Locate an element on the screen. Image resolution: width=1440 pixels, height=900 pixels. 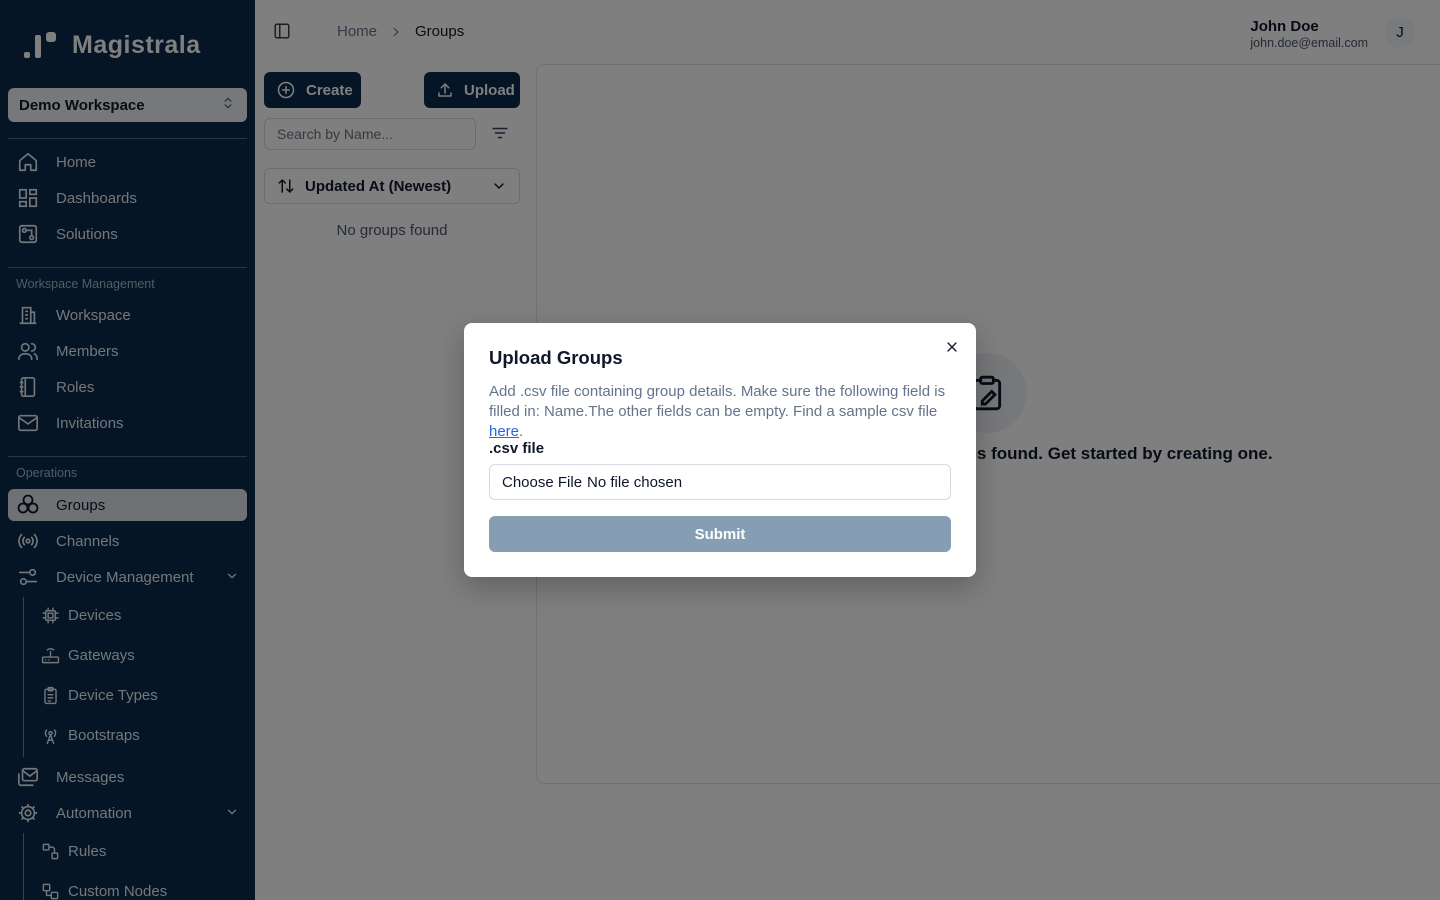
sample-csv-link: here is located at coordinates (504, 431).